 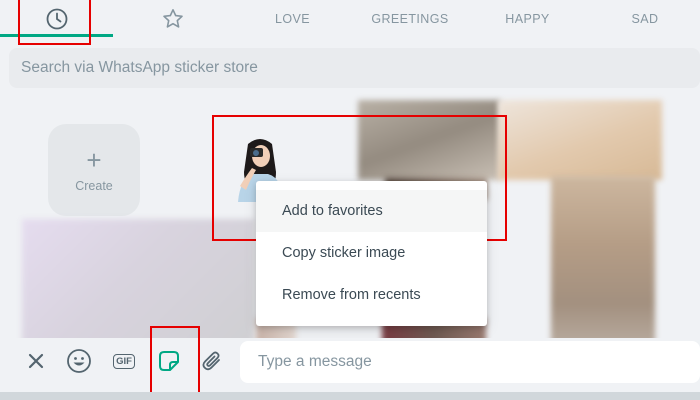 I want to click on tab-favorites, so click(x=173, y=19).